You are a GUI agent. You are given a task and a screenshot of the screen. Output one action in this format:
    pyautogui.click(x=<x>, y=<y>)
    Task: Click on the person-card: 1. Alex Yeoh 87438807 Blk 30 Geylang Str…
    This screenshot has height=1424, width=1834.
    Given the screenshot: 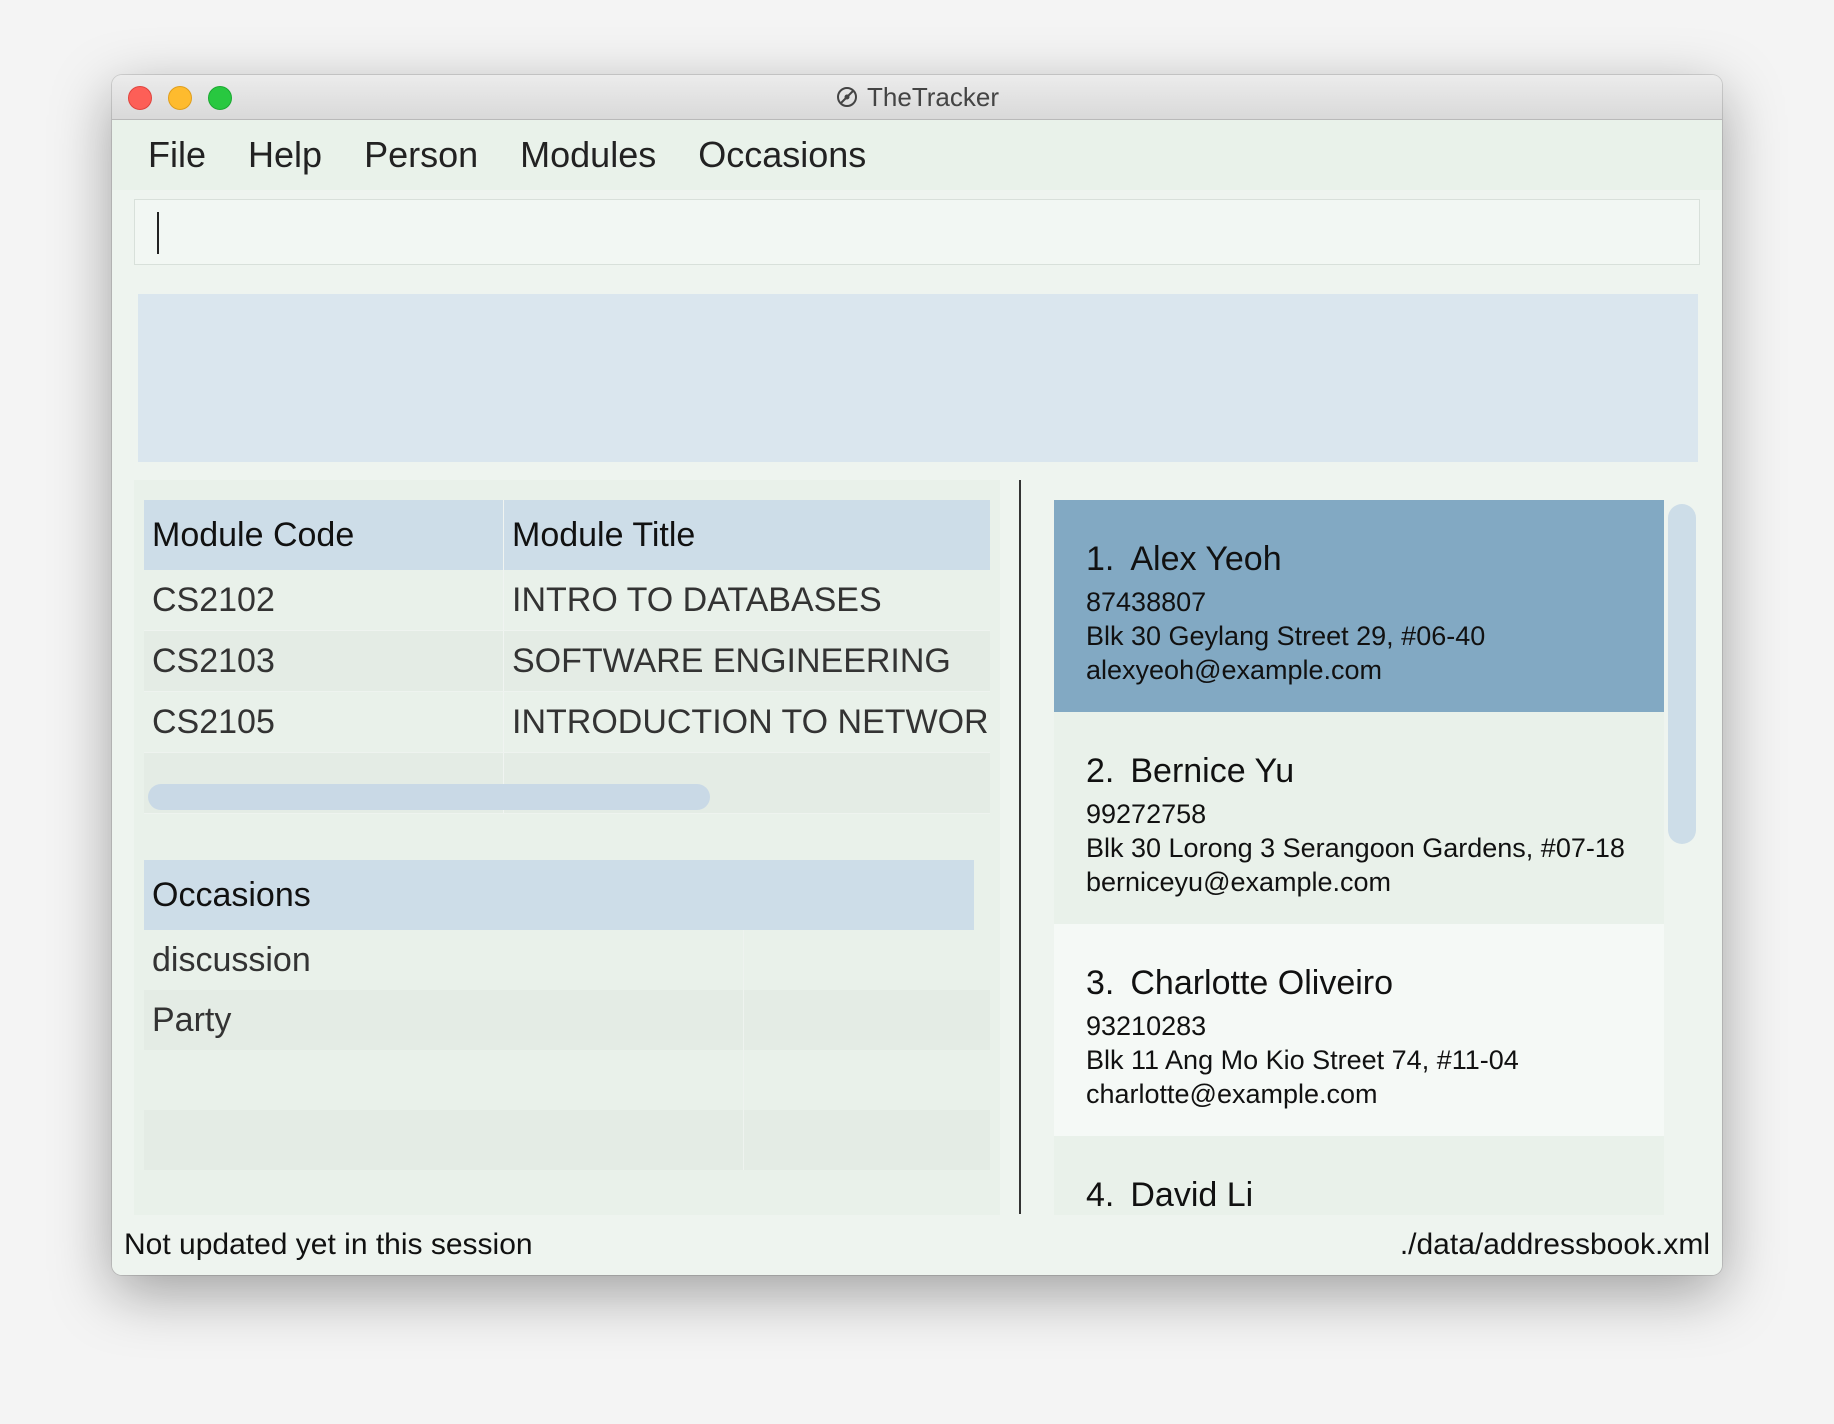 What is the action you would take?
    pyautogui.click(x=1359, y=606)
    